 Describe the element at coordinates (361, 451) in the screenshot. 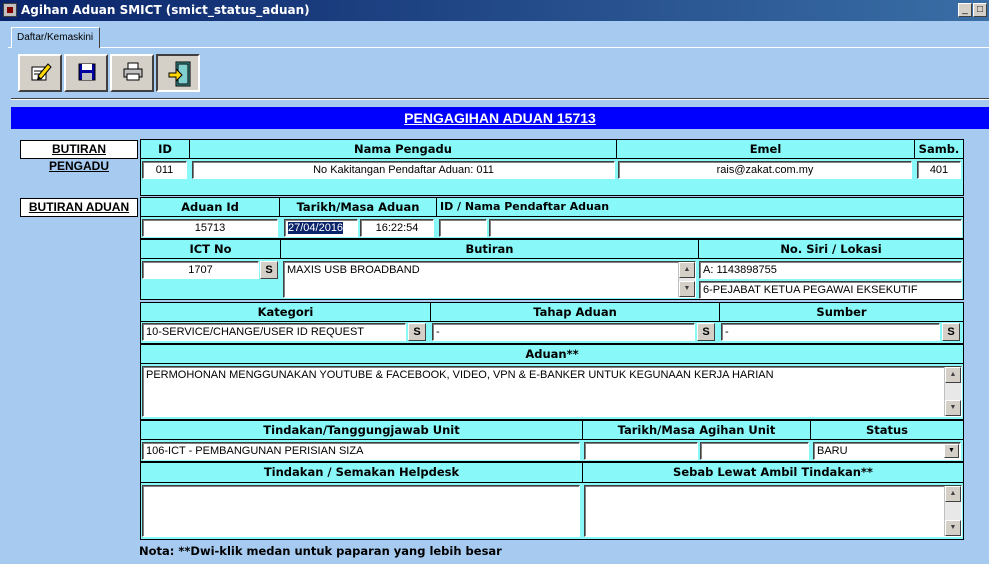

I see `tindakan-unit-field: 106-ICT - PEMBANGUNAN PERISIAN SIZA` at that location.